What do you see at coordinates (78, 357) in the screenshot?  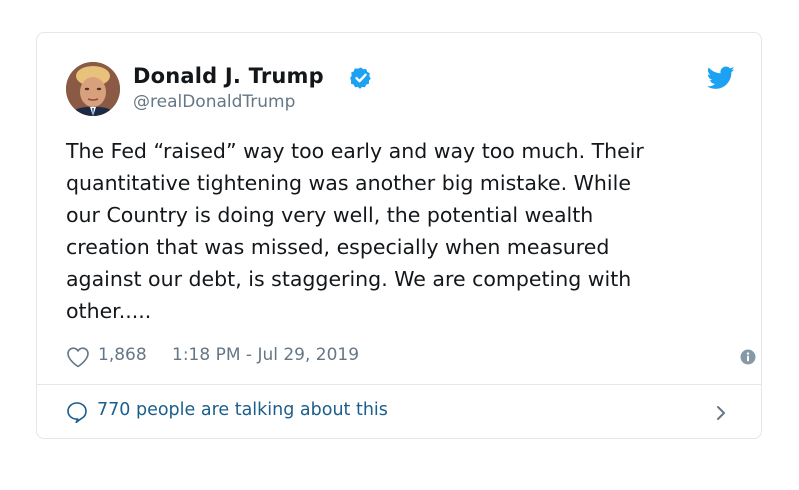 I see `heart-icon` at bounding box center [78, 357].